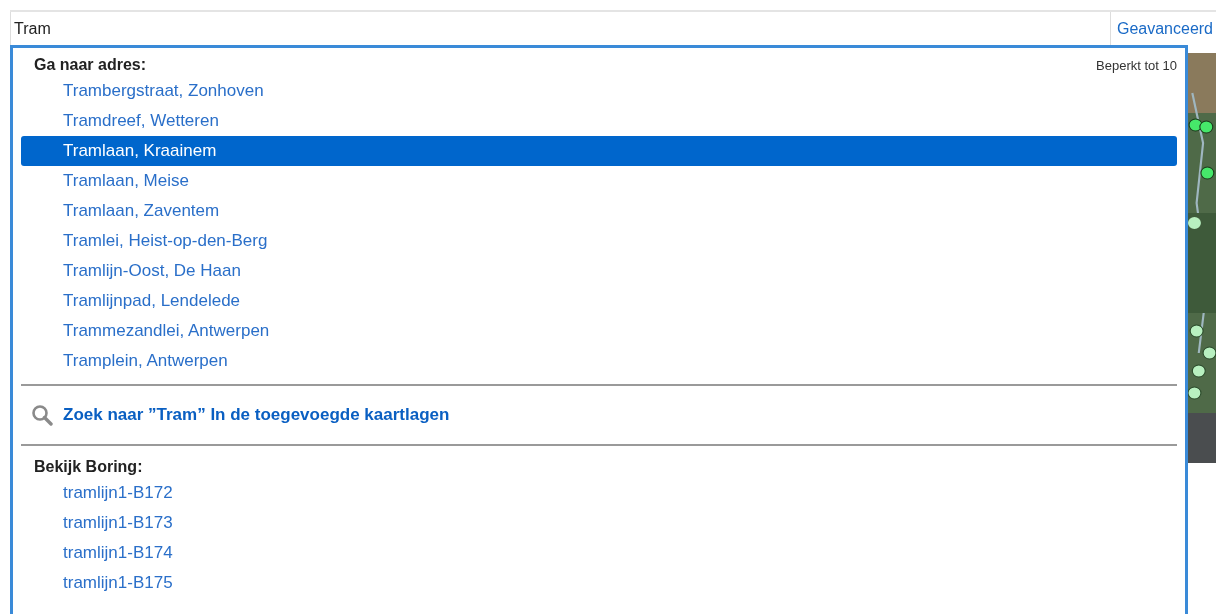  I want to click on address-suggestion: Trambergstraat, Zonhoven, so click(599, 91).